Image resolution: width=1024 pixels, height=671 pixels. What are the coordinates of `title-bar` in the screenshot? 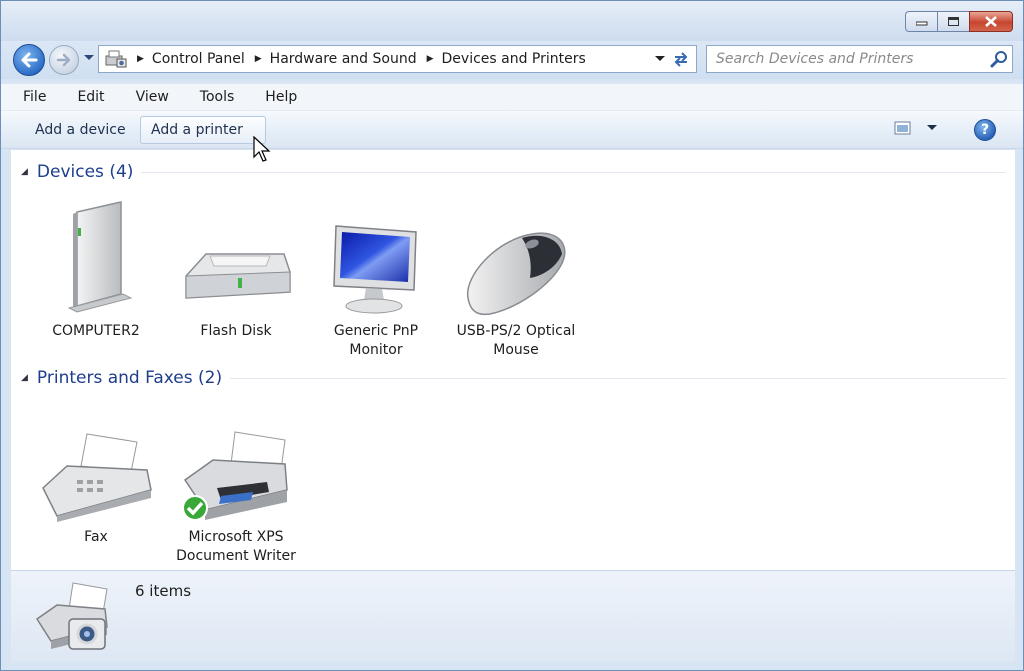 It's located at (512, 21).